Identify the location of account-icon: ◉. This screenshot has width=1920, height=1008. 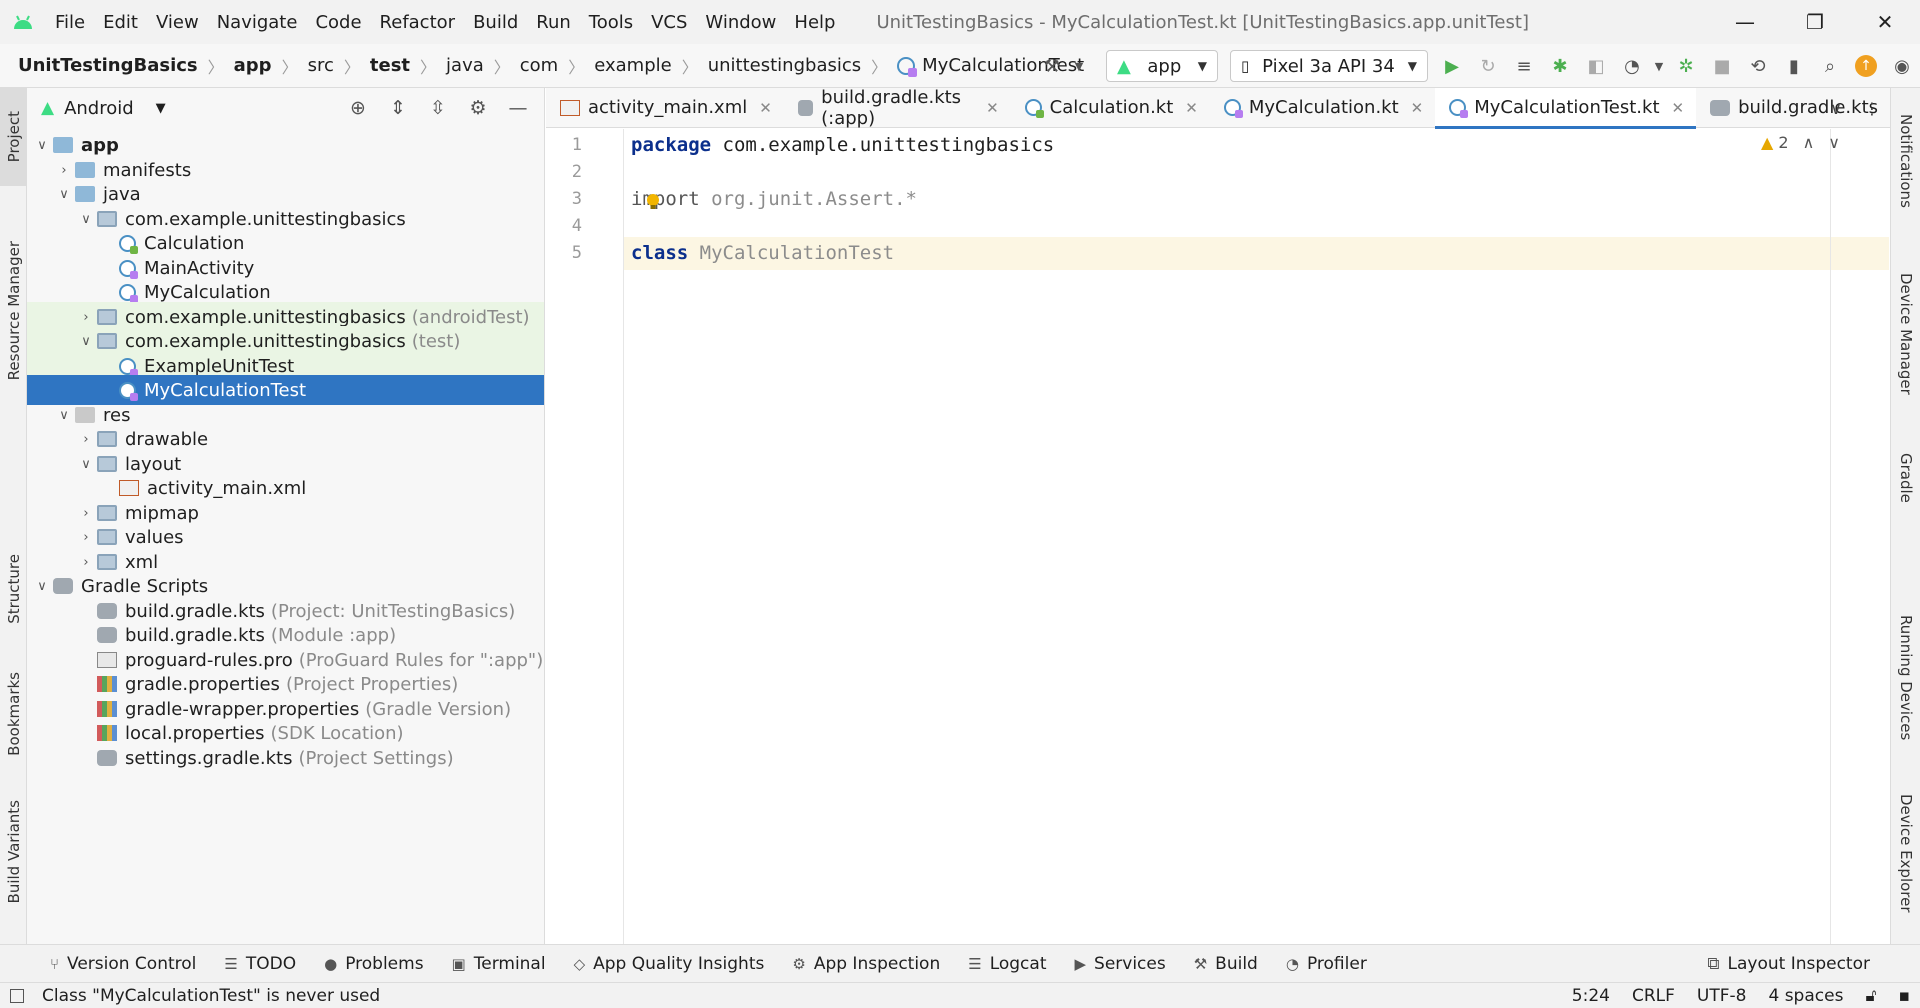
(1902, 66).